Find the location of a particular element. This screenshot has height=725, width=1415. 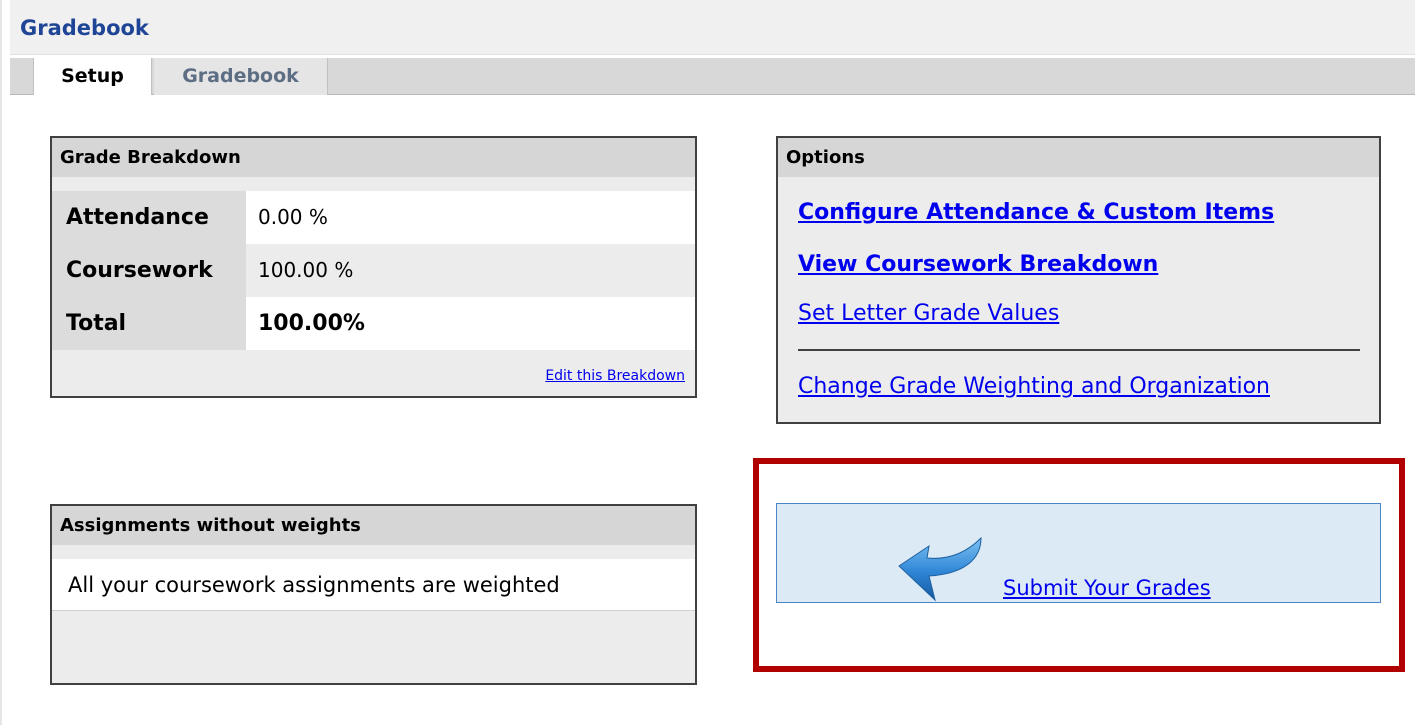

change-grade-weighting-link: Change Grade Weighting and Organization is located at coordinates (1034, 386).